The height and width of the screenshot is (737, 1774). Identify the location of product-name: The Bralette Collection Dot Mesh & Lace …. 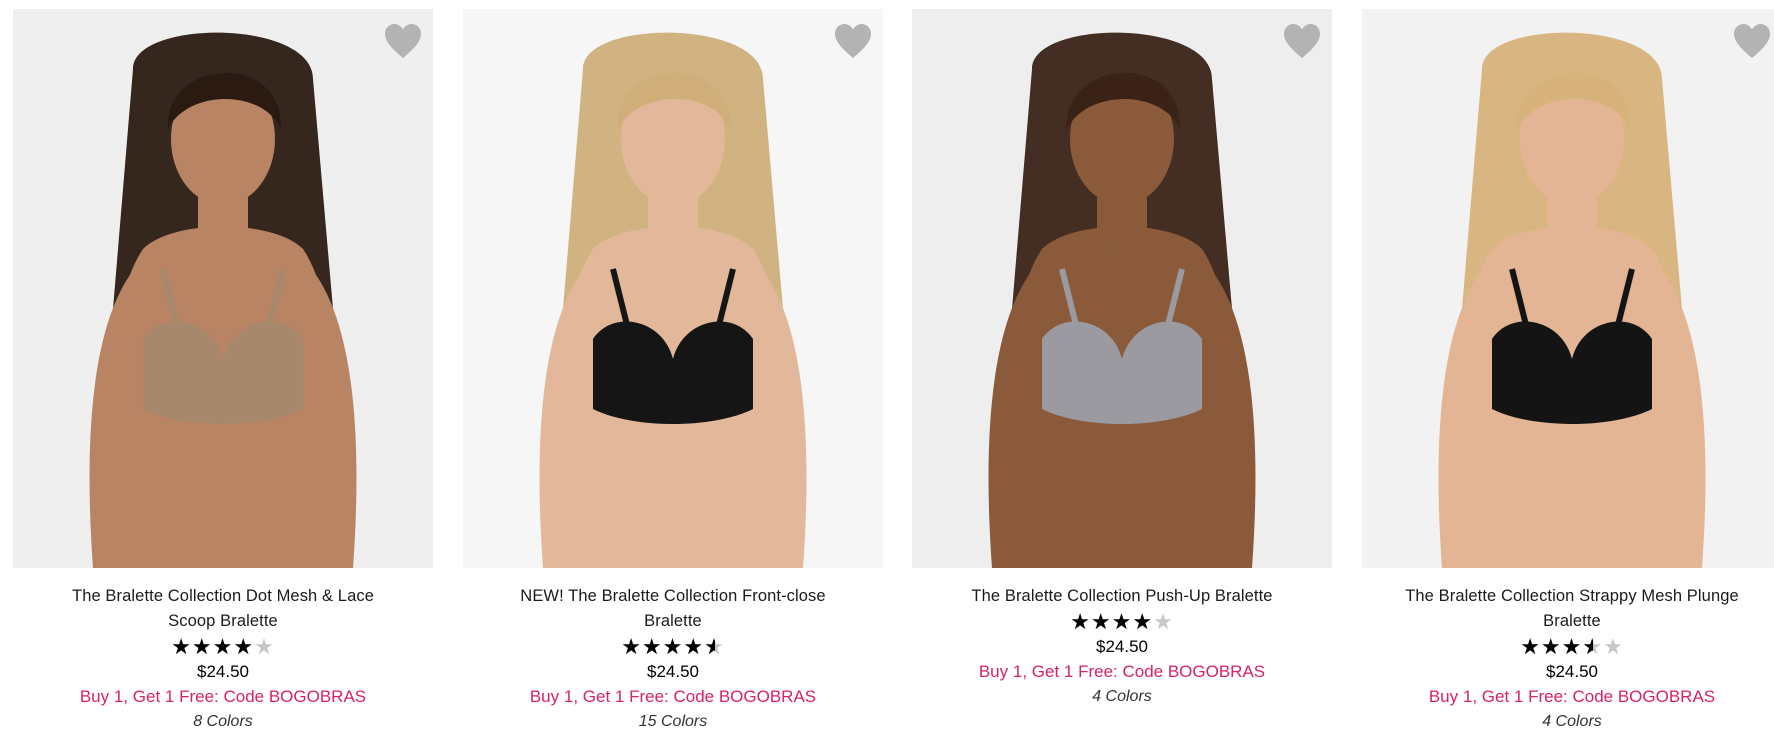
(223, 609).